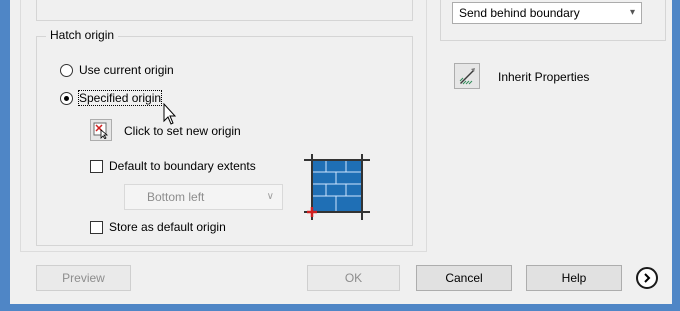  Describe the element at coordinates (464, 278) in the screenshot. I see `cancel-button: Cancel` at that location.